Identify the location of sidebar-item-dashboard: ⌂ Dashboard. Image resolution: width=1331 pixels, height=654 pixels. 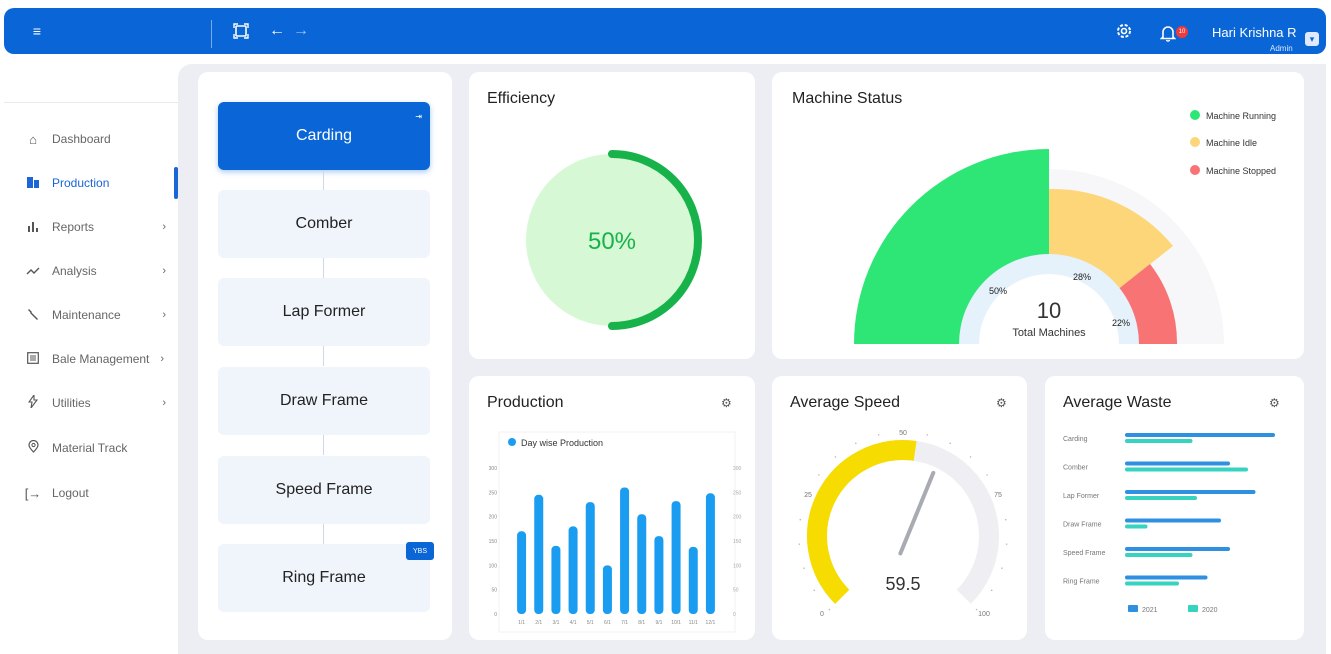
(91, 139).